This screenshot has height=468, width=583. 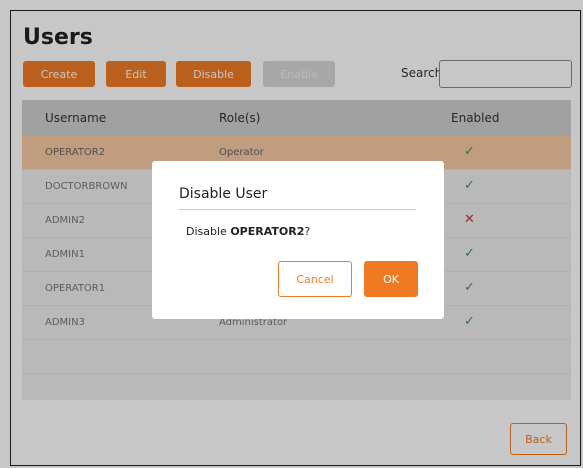 What do you see at coordinates (297, 209) in the screenshot?
I see `dialog-divider` at bounding box center [297, 209].